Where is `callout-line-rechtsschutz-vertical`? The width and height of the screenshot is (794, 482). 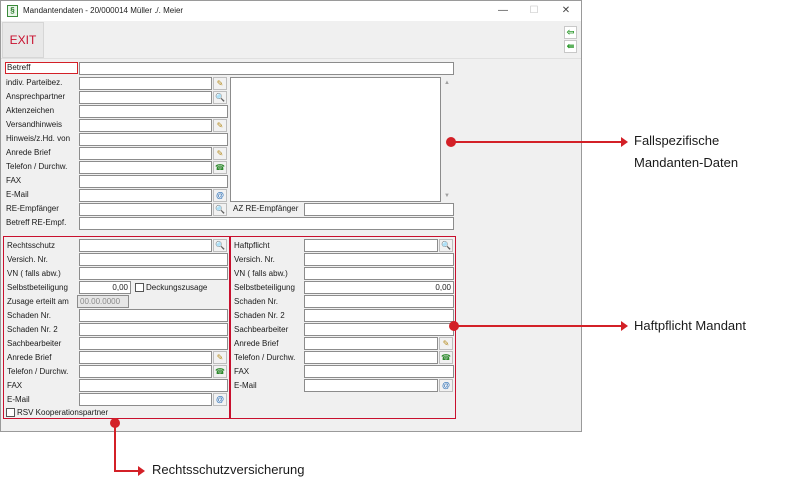
callout-line-rechtsschutz-vertical is located at coordinates (115, 447).